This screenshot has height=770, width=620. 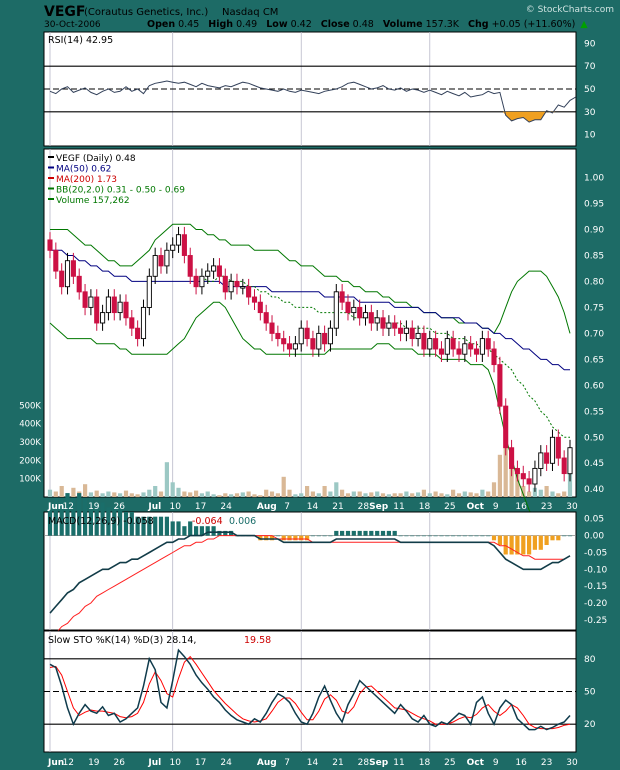 What do you see at coordinates (570, 10) in the screenshot?
I see `watermark: © StockCharts.com` at bounding box center [570, 10].